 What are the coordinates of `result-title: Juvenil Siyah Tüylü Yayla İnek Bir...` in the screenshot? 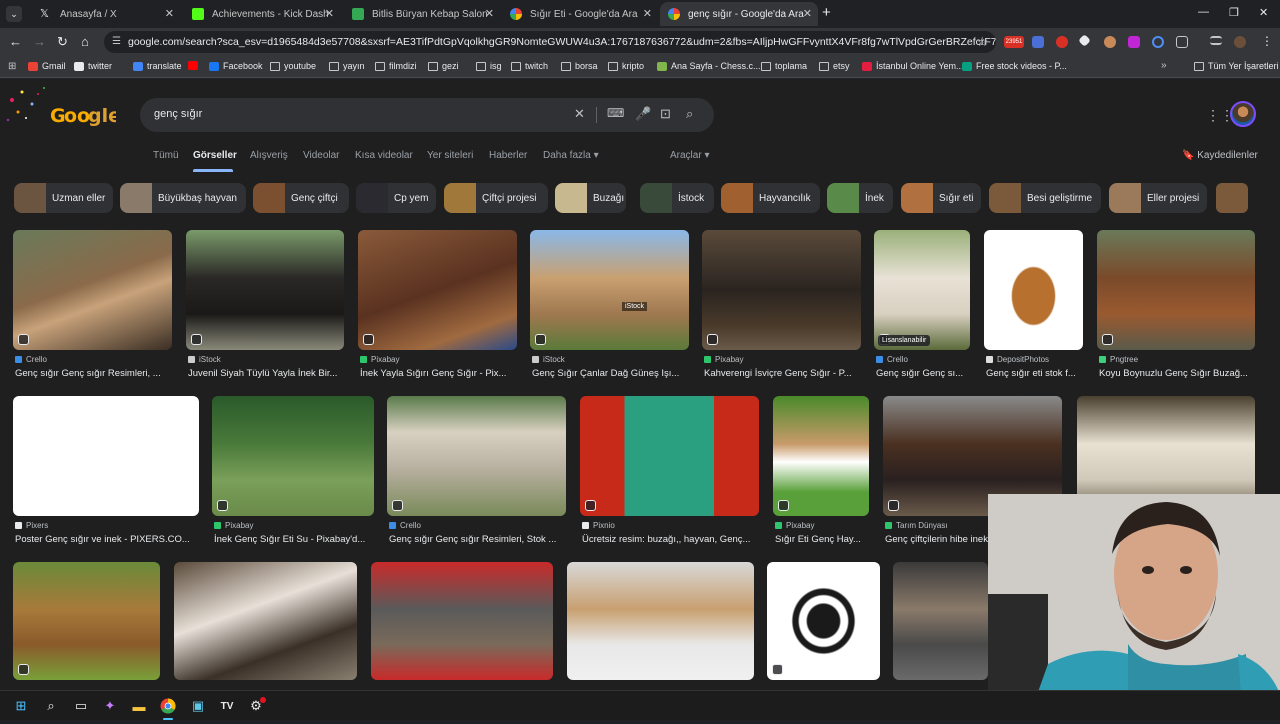 It's located at (266, 373).